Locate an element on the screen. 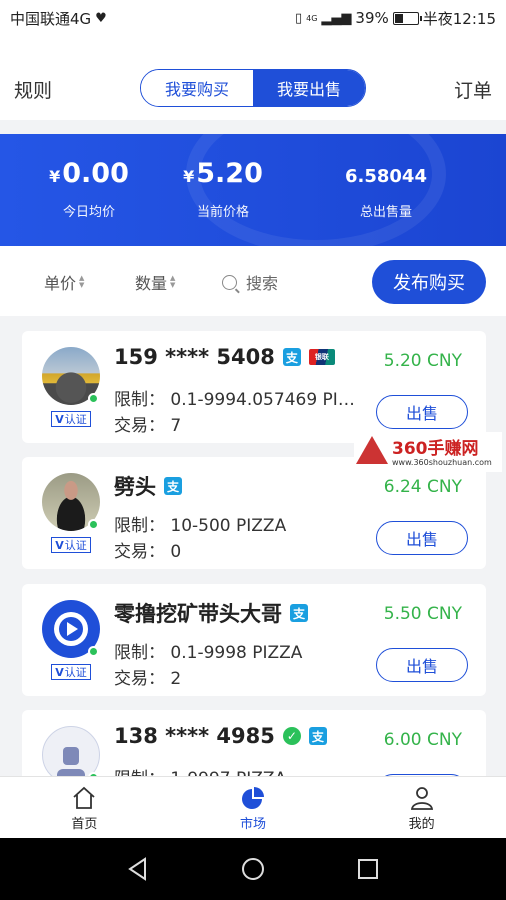  rules-link: 规则 is located at coordinates (33, 89).